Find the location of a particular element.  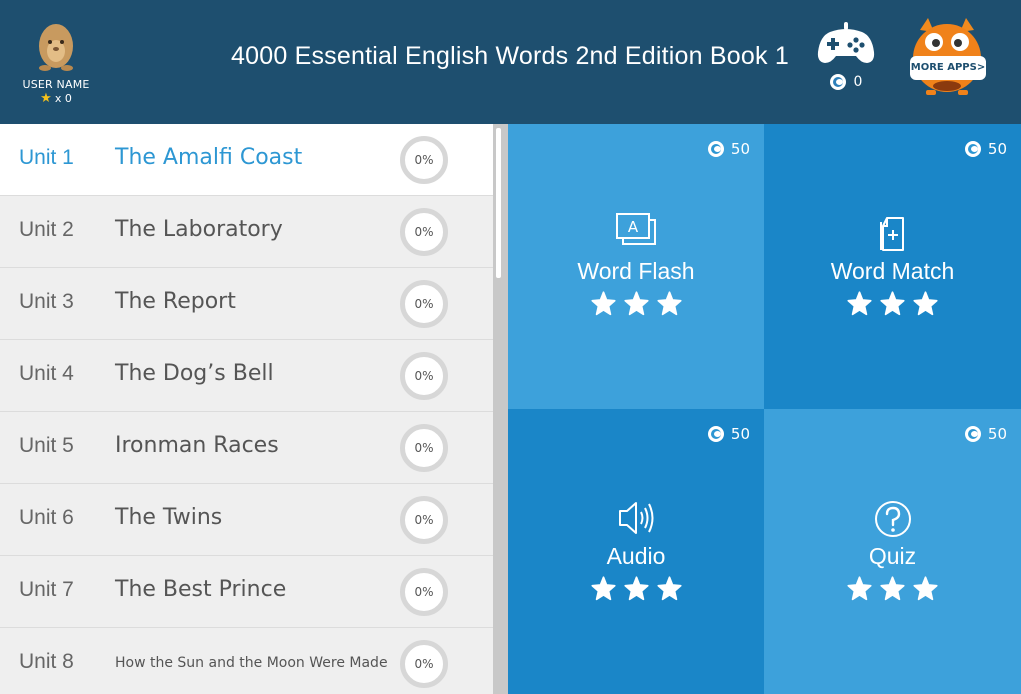

tile-label: Quiz is located at coordinates (892, 556).